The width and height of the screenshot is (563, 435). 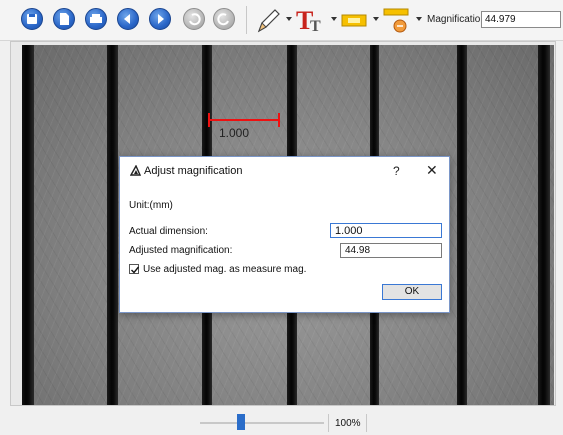 I want to click on adjusted-magnification-input, so click(x=391, y=250).